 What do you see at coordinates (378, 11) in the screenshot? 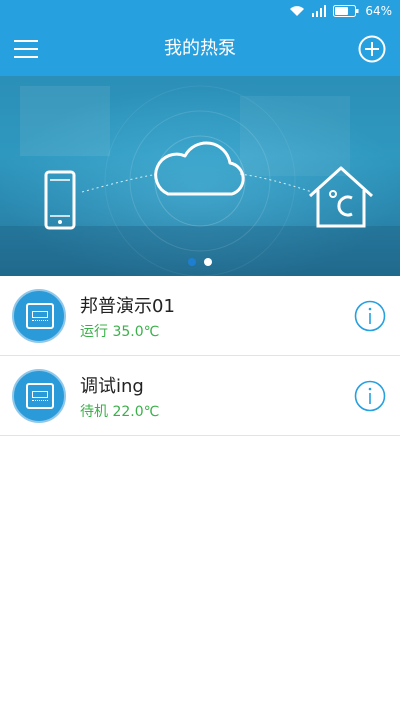
I see `battery-percent: 64%` at bounding box center [378, 11].